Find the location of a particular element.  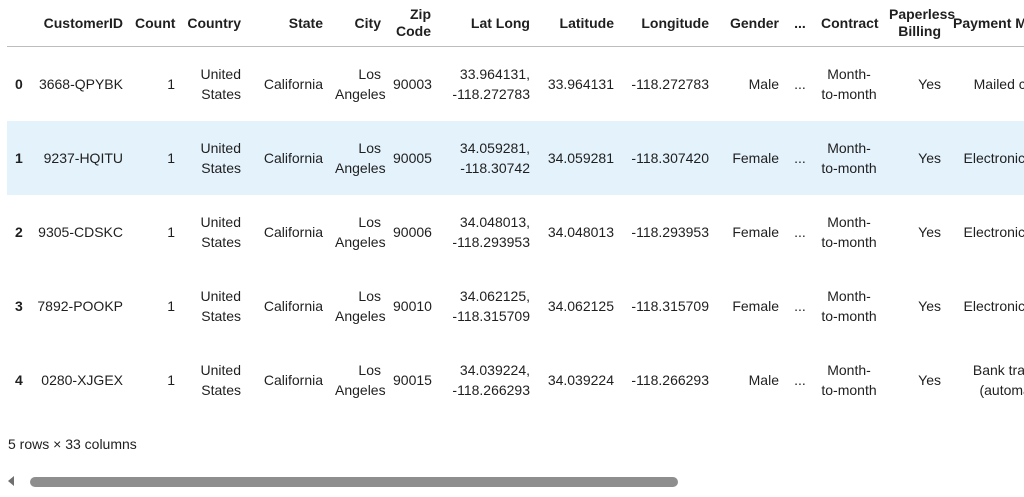

column-header-paperless-billing: Paperless Billing is located at coordinates (919, 23).